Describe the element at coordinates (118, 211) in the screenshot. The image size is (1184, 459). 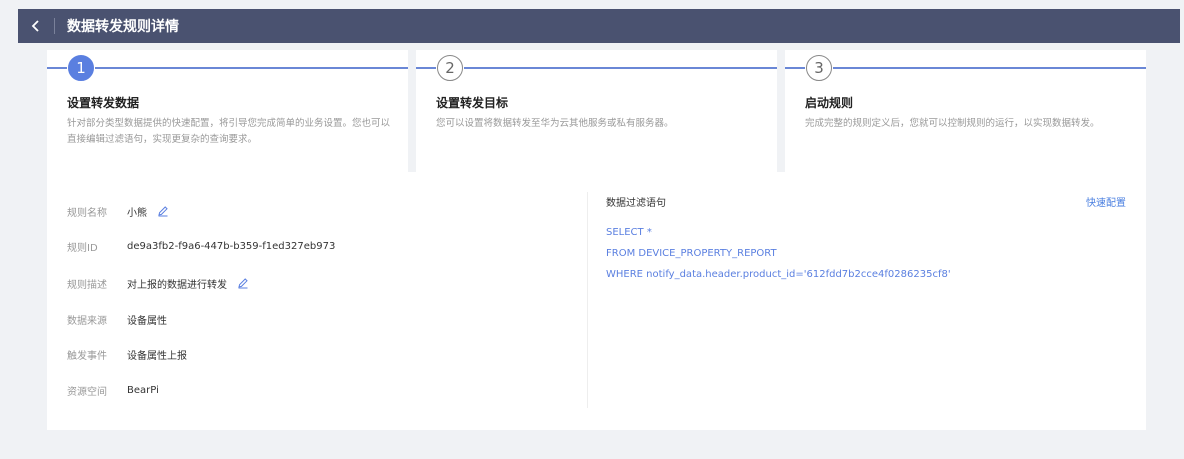
I see `field-rule-name: 规则名称 小熊` at that location.